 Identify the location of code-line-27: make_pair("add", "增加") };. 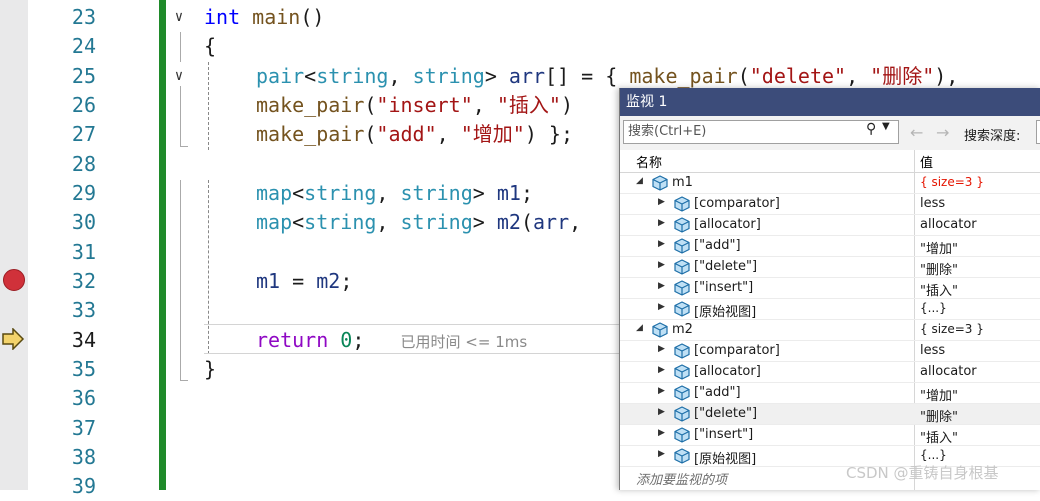
(414, 134).